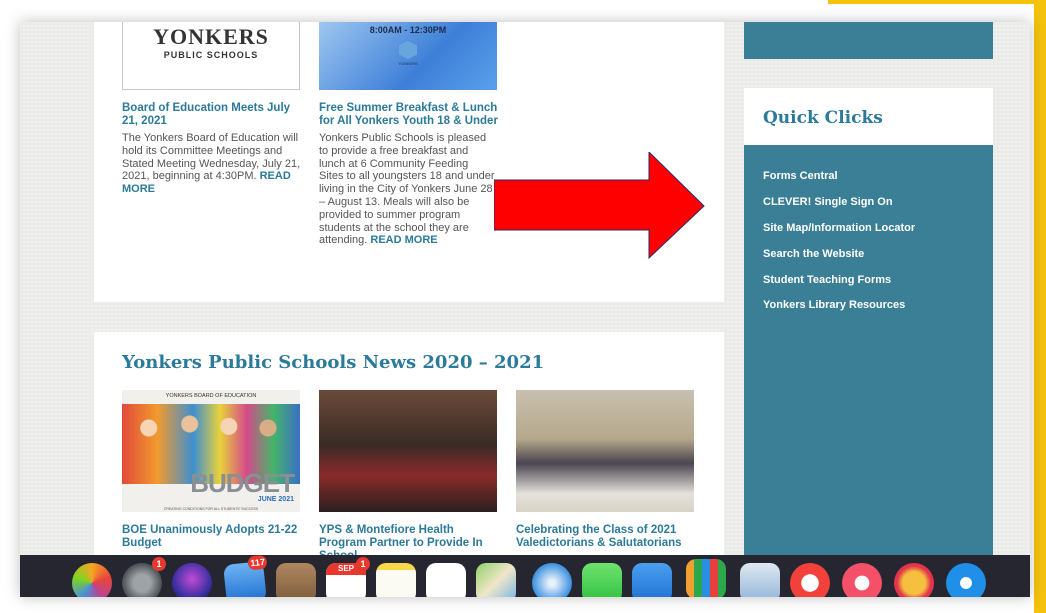  I want to click on highlight-border-top, so click(937, 2).